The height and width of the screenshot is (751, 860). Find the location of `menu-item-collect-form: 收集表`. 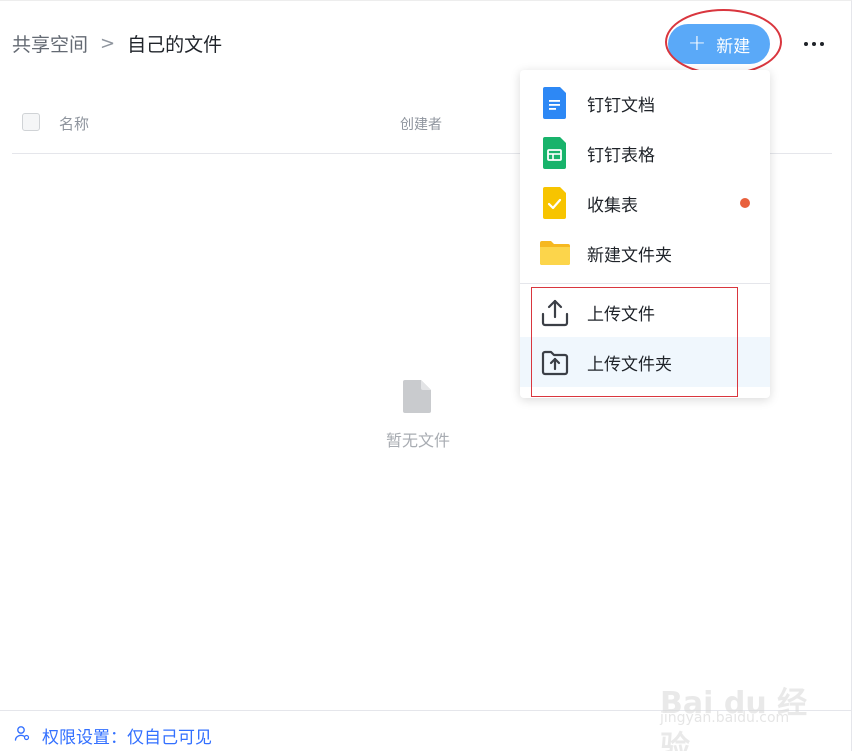

menu-item-collect-form: 收集表 is located at coordinates (645, 203).